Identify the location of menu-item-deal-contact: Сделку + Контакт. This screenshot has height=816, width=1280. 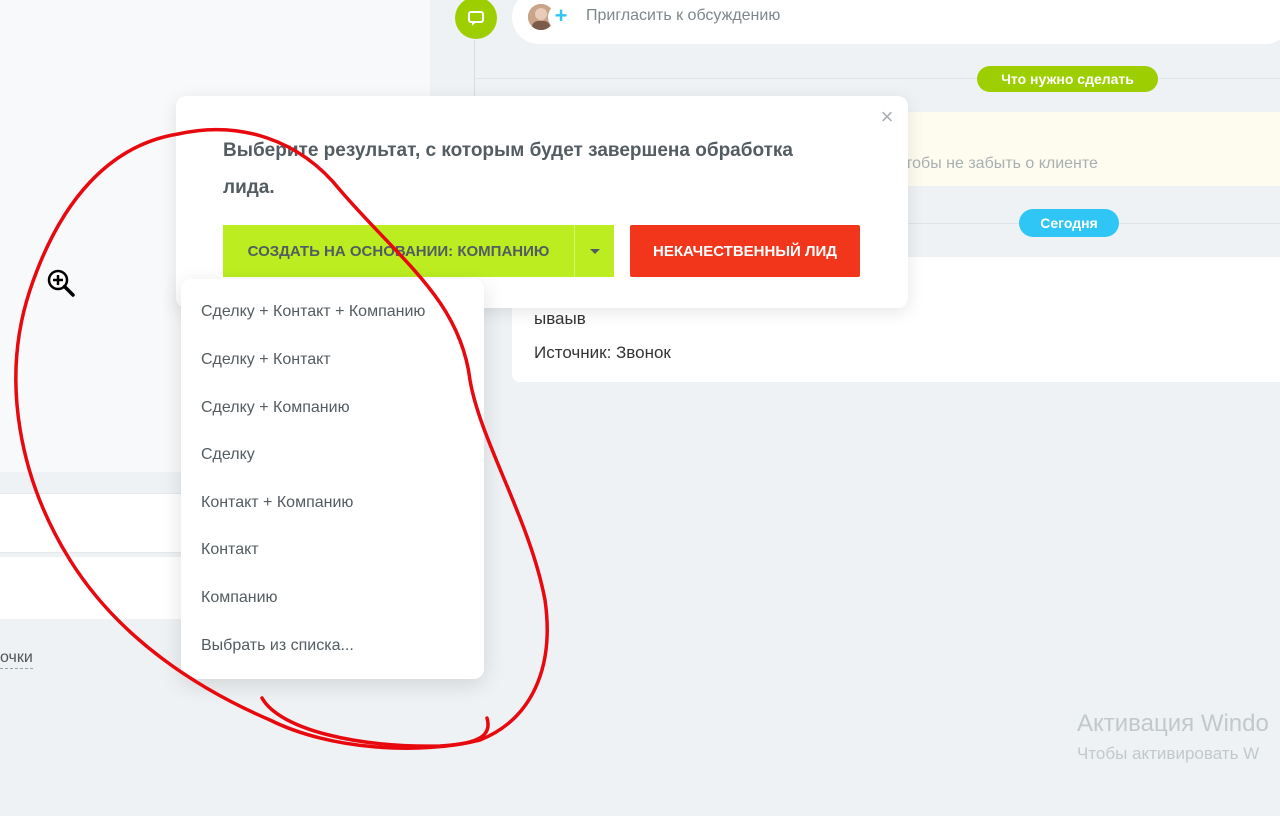
(341, 360).